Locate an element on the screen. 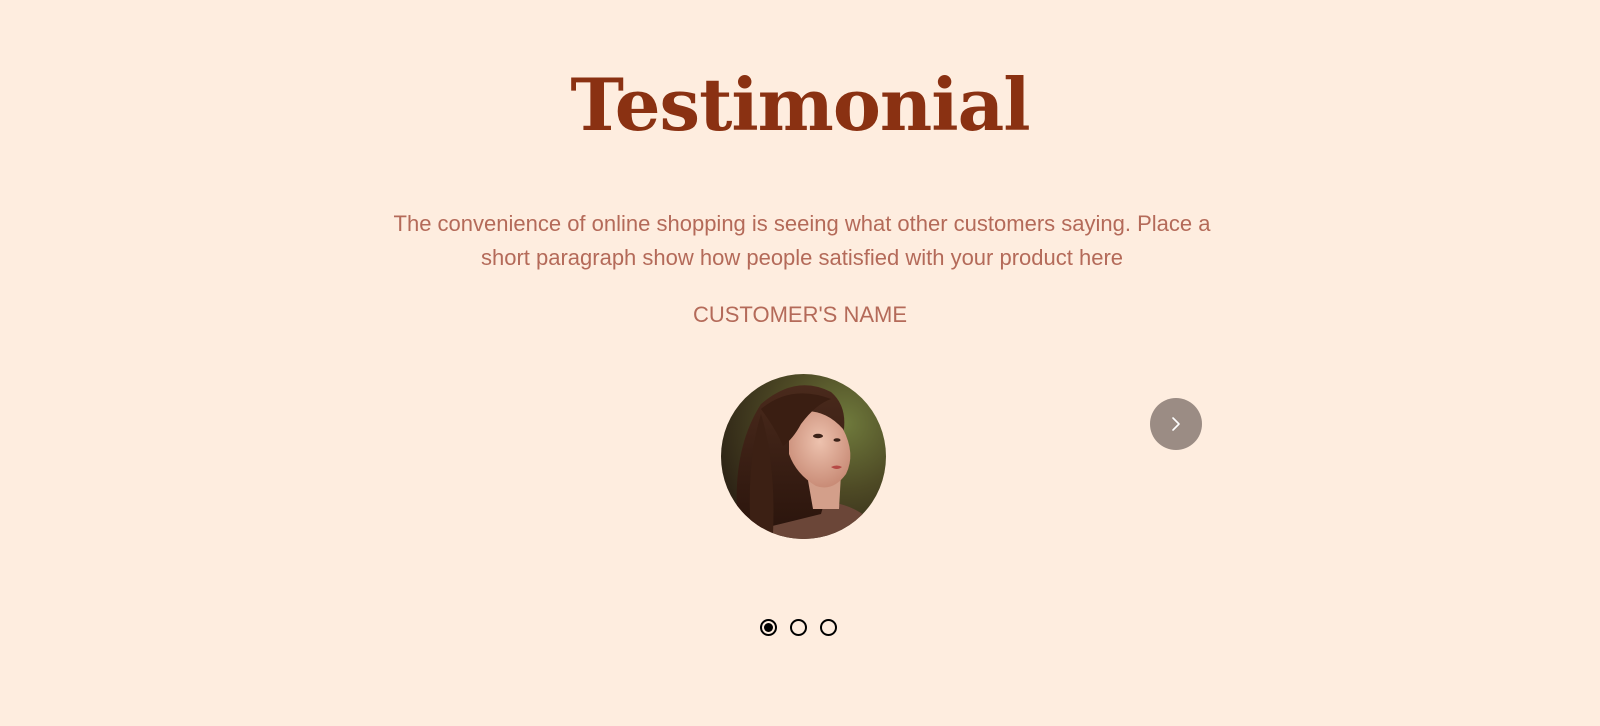 The image size is (1600, 726). carousel-pagination is located at coordinates (798, 627).